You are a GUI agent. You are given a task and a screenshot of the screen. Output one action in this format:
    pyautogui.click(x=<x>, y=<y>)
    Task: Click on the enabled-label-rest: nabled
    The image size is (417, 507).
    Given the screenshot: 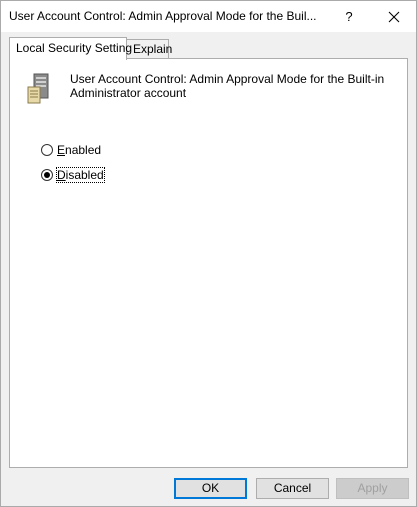 What is the action you would take?
    pyautogui.click(x=83, y=150)
    